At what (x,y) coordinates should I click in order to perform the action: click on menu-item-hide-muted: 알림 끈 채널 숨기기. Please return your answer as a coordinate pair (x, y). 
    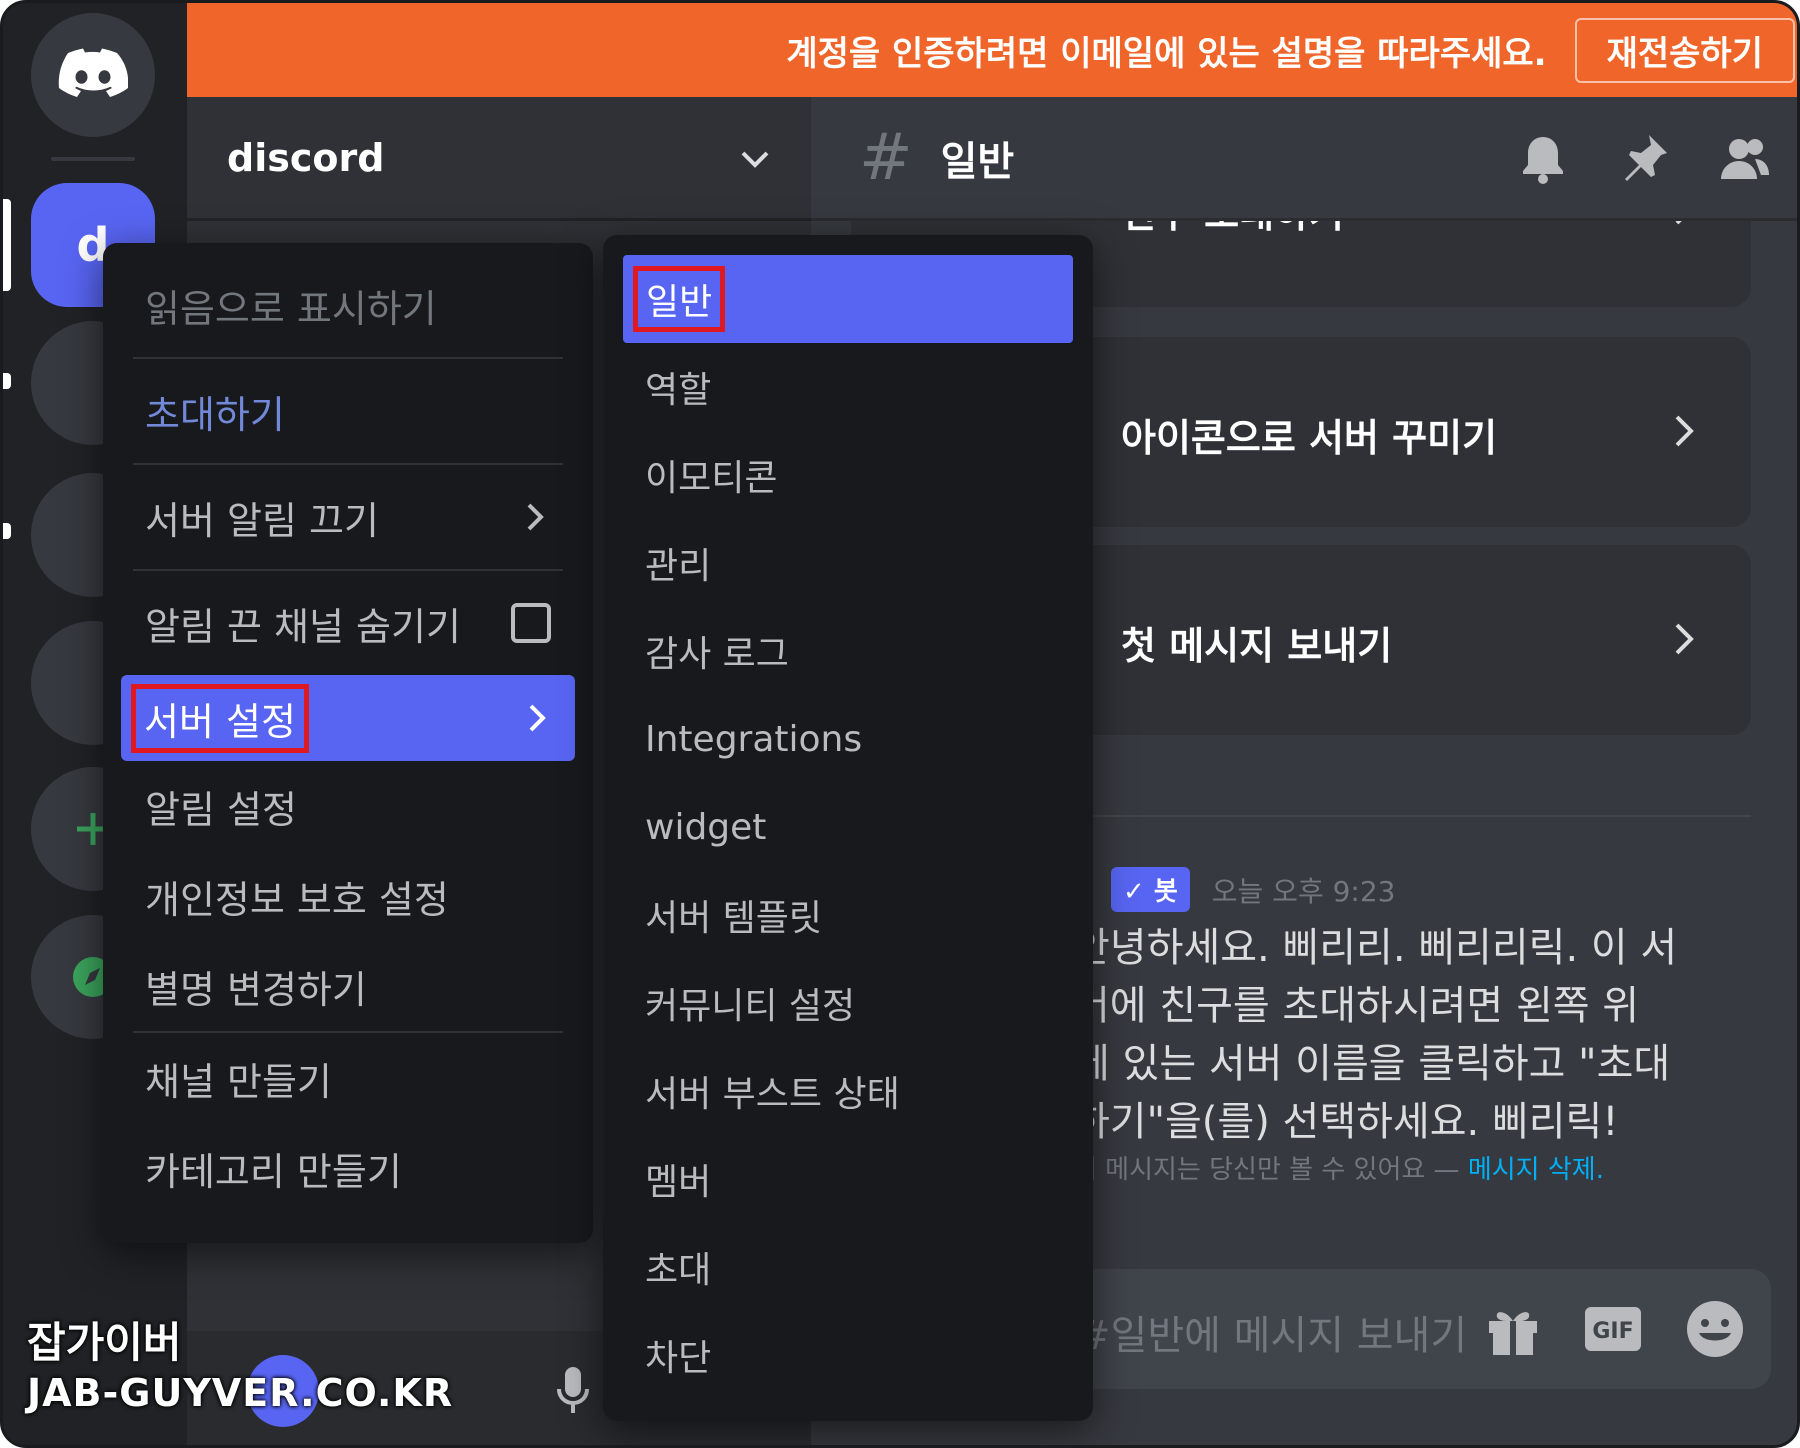
    Looking at the image, I should click on (348, 623).